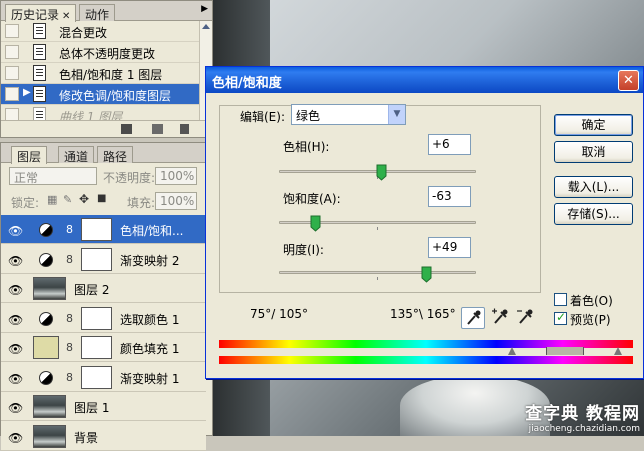 The height and width of the screenshot is (451, 644). What do you see at coordinates (279, 314) in the screenshot?
I see `range-left-readout: 75°/ 105°` at bounding box center [279, 314].